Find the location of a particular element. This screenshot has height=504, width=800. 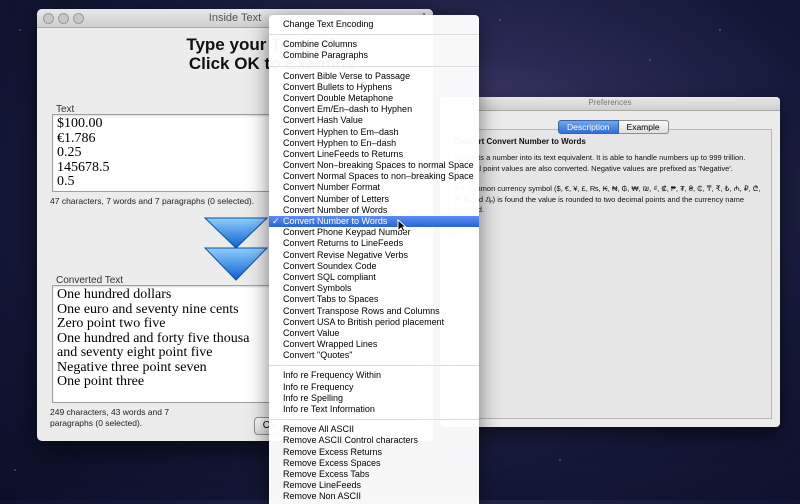

menu-item-label: Convert Transpose Rows and Columns is located at coordinates (361, 310).